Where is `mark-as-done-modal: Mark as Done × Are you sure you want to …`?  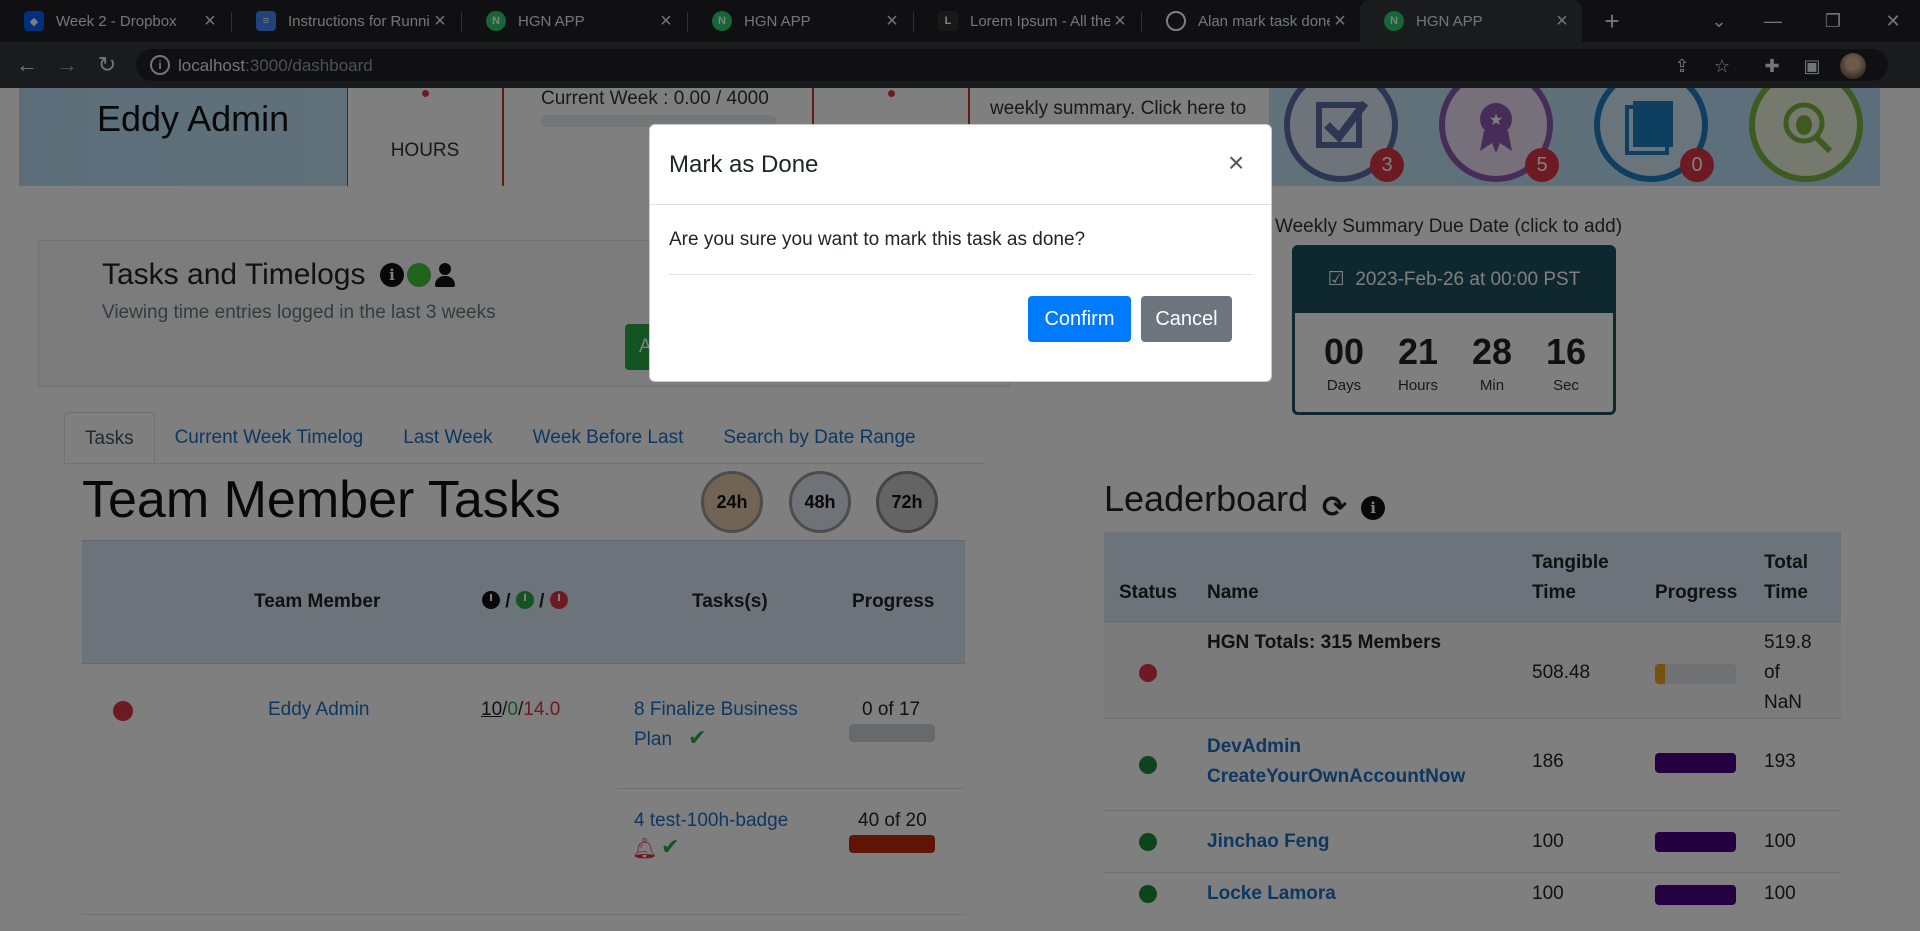 mark-as-done-modal: Mark as Done × Are you sure you want to … is located at coordinates (960, 253).